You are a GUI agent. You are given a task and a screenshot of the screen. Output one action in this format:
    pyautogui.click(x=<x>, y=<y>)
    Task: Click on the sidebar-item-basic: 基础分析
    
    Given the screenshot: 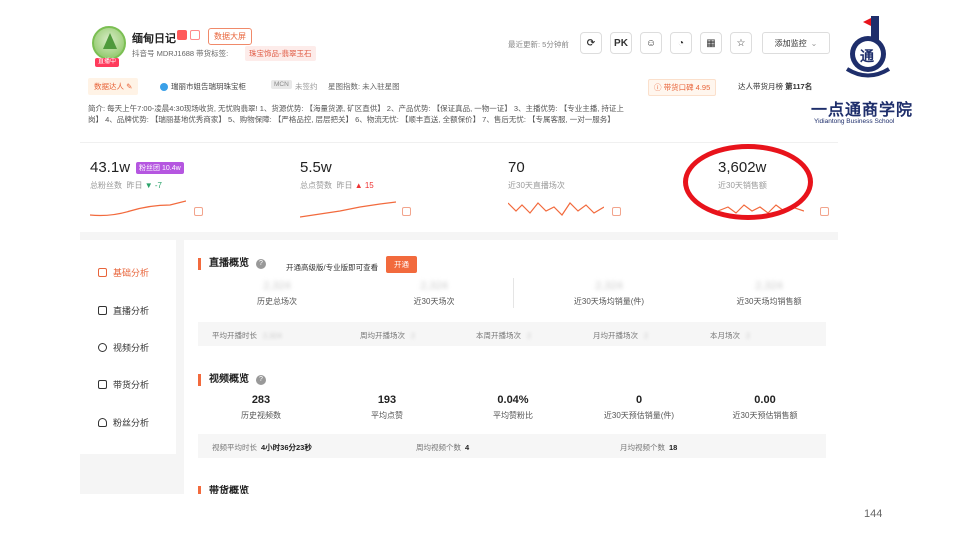 What is the action you would take?
    pyautogui.click(x=123, y=272)
    